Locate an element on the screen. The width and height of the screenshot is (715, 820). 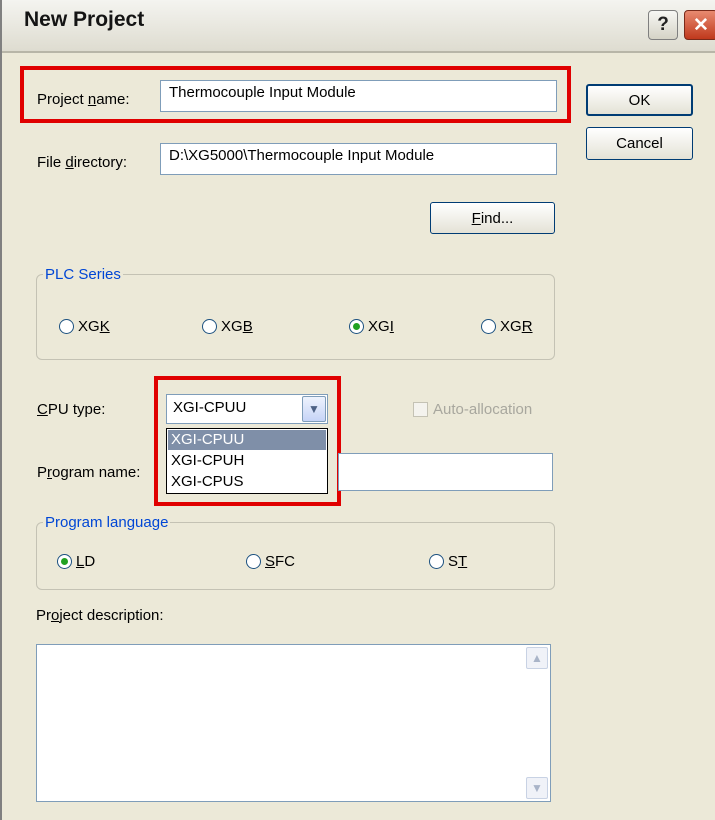
cpu-type-highlight is located at coordinates (247, 441).